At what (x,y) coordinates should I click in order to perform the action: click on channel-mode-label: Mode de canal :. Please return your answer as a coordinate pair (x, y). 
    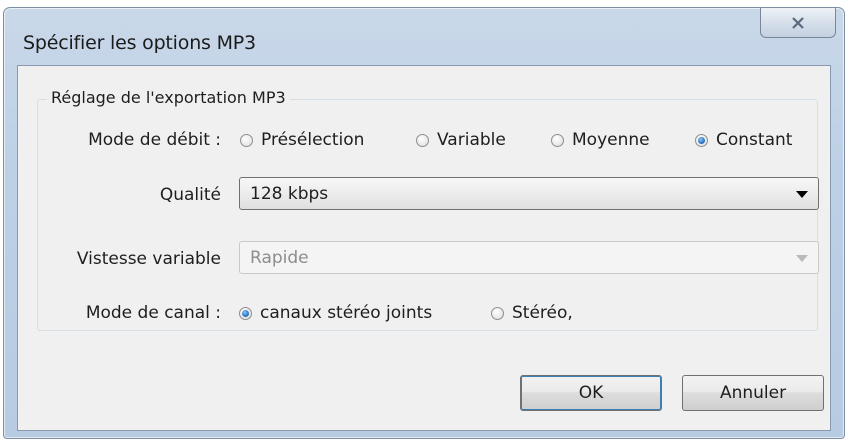
    Looking at the image, I should click on (153, 313).